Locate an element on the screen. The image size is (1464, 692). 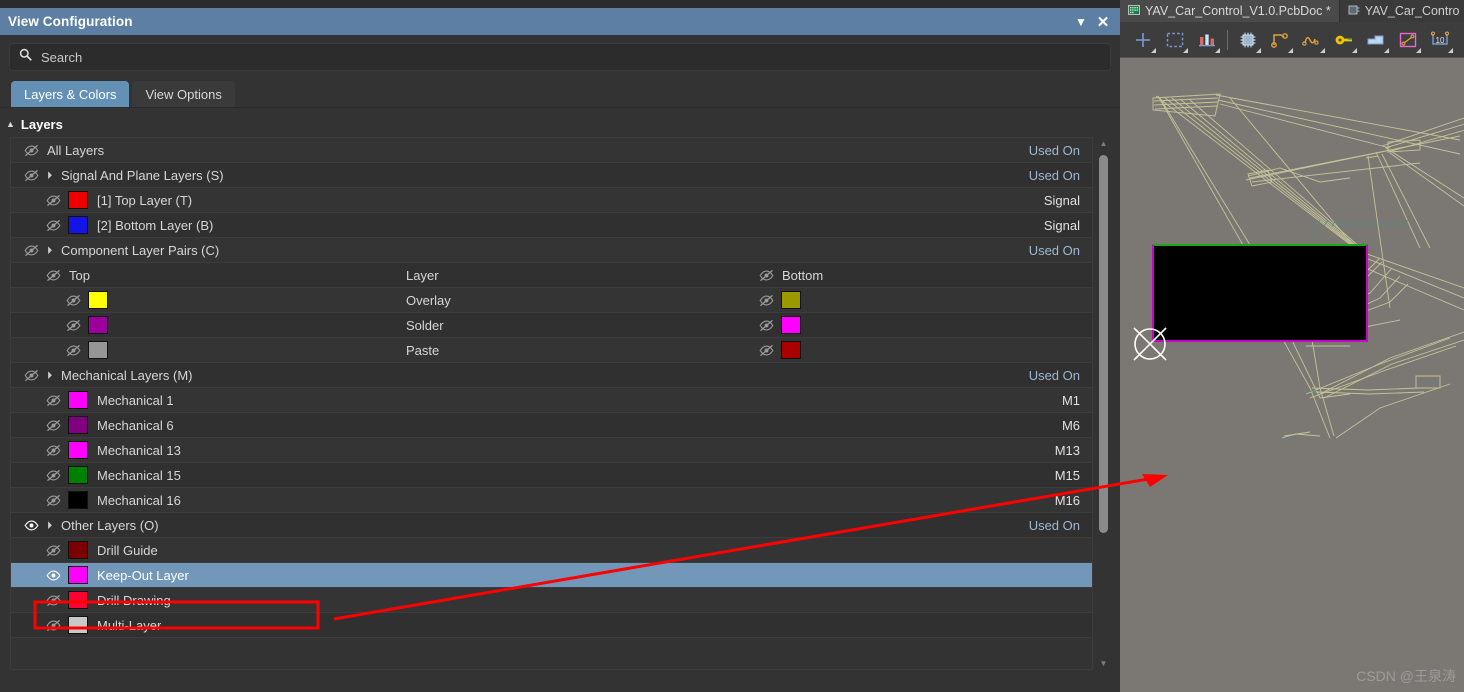
layer-row: Mechanical 6 M6 is located at coordinates (551, 425).